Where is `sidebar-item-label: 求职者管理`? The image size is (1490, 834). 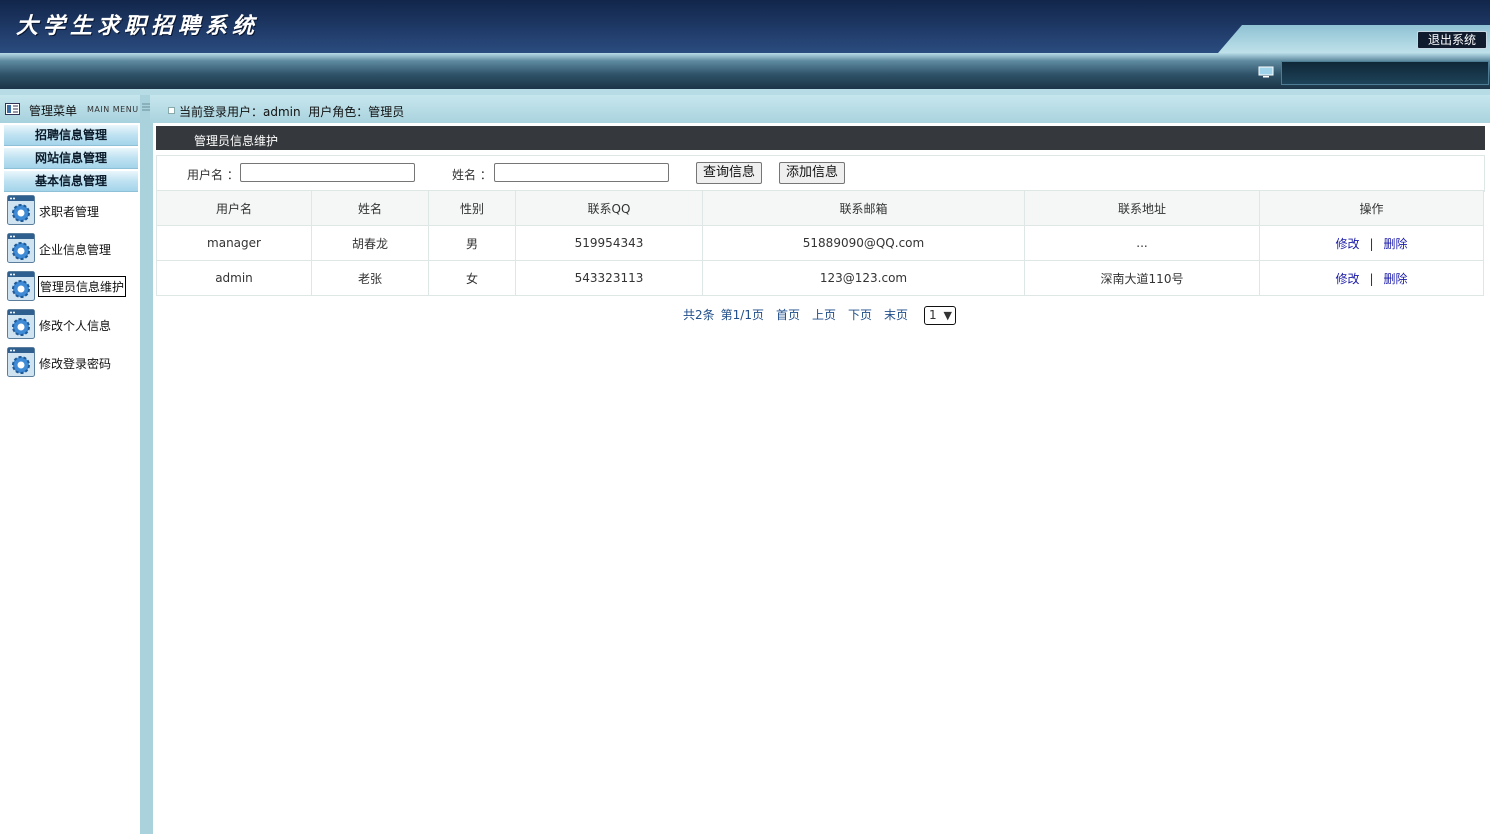 sidebar-item-label: 求职者管理 is located at coordinates (69, 212).